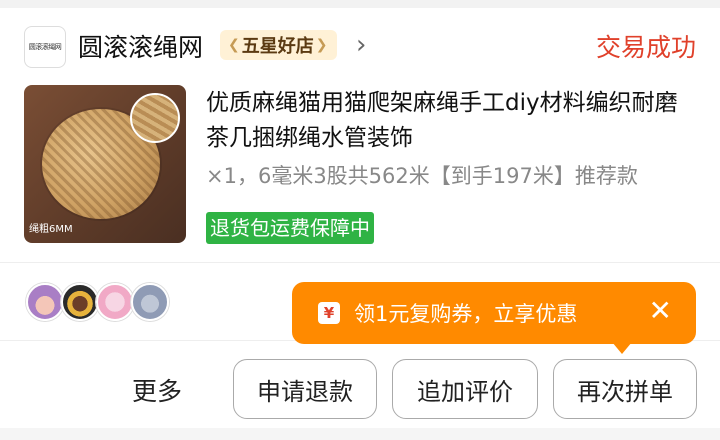 This screenshot has width=720, height=440. I want to click on close-icon: ✕, so click(660, 311).